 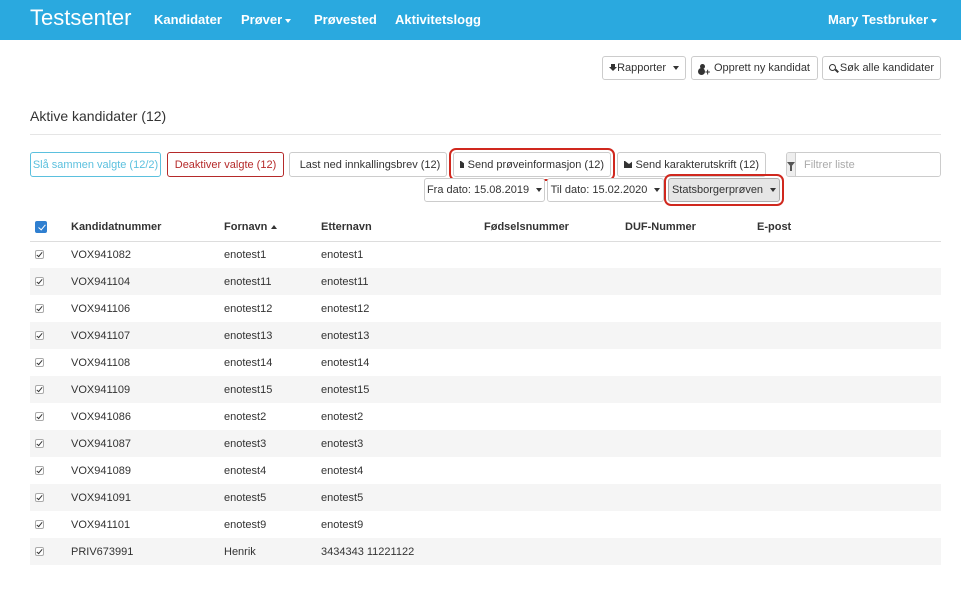 I want to click on table-row: VOX941089 enotest4 enotest4, so click(x=485, y=470).